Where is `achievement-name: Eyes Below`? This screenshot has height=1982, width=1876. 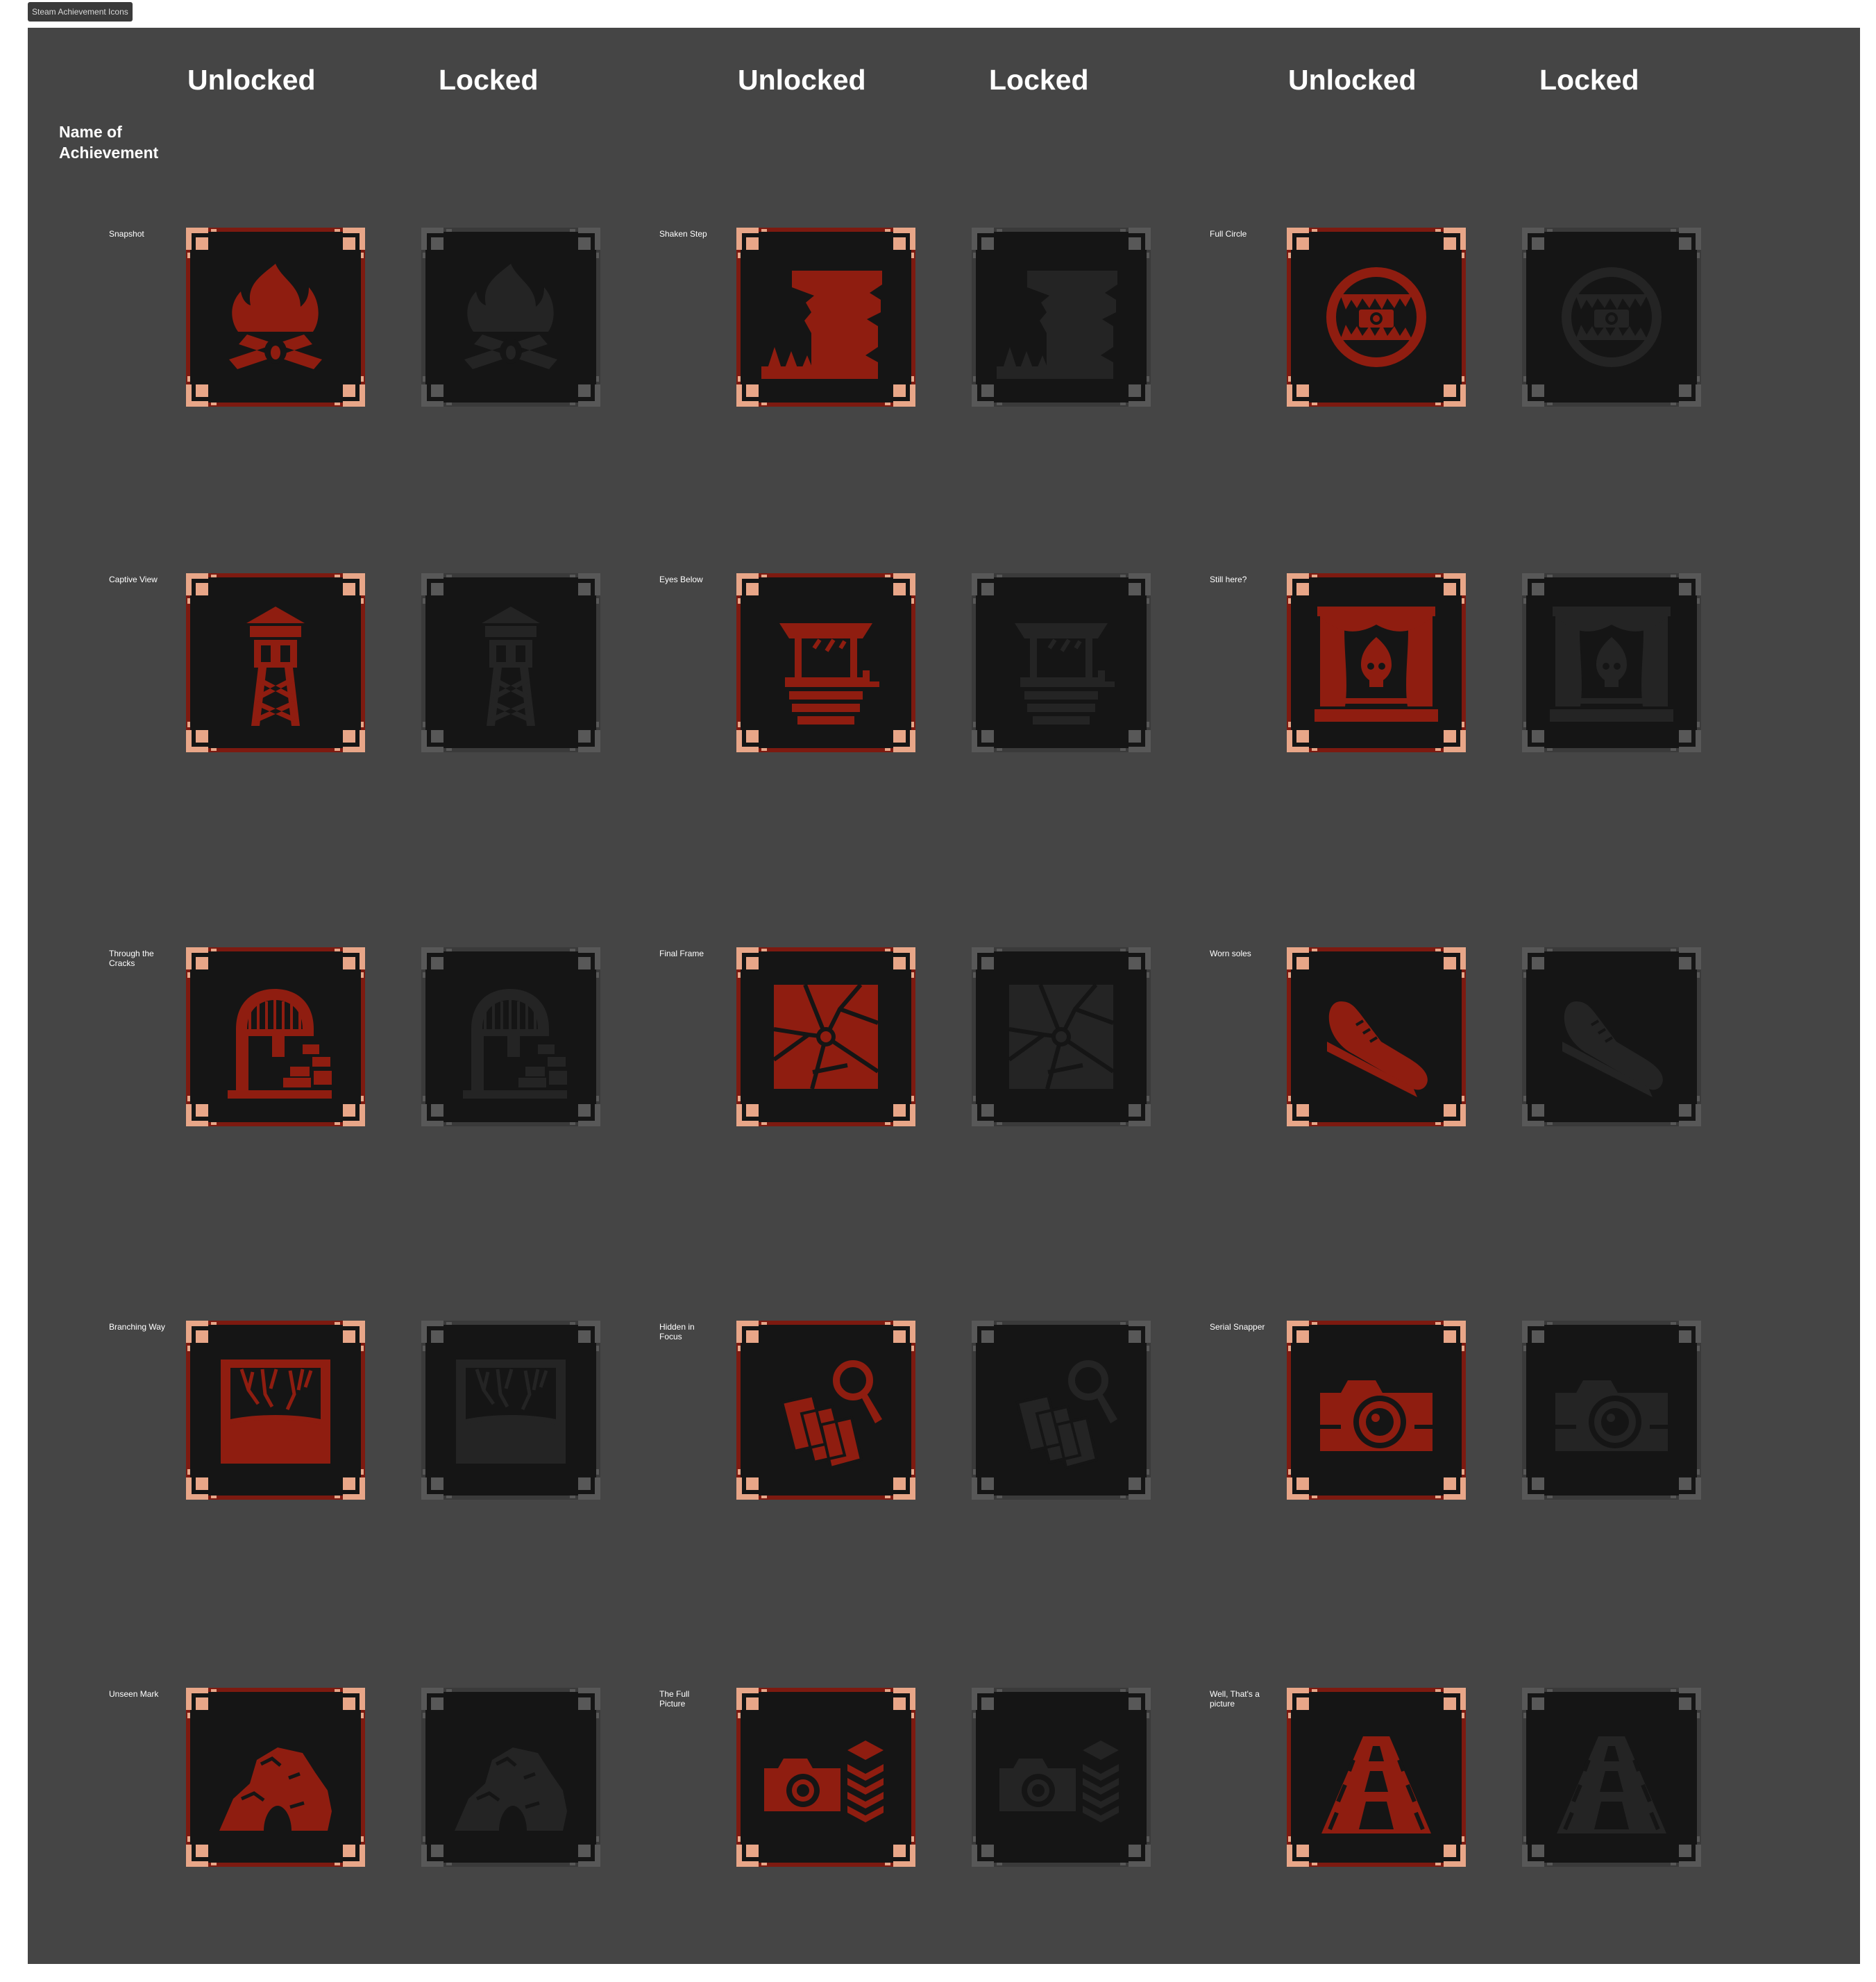
achievement-name: Eyes Below is located at coordinates (681, 579).